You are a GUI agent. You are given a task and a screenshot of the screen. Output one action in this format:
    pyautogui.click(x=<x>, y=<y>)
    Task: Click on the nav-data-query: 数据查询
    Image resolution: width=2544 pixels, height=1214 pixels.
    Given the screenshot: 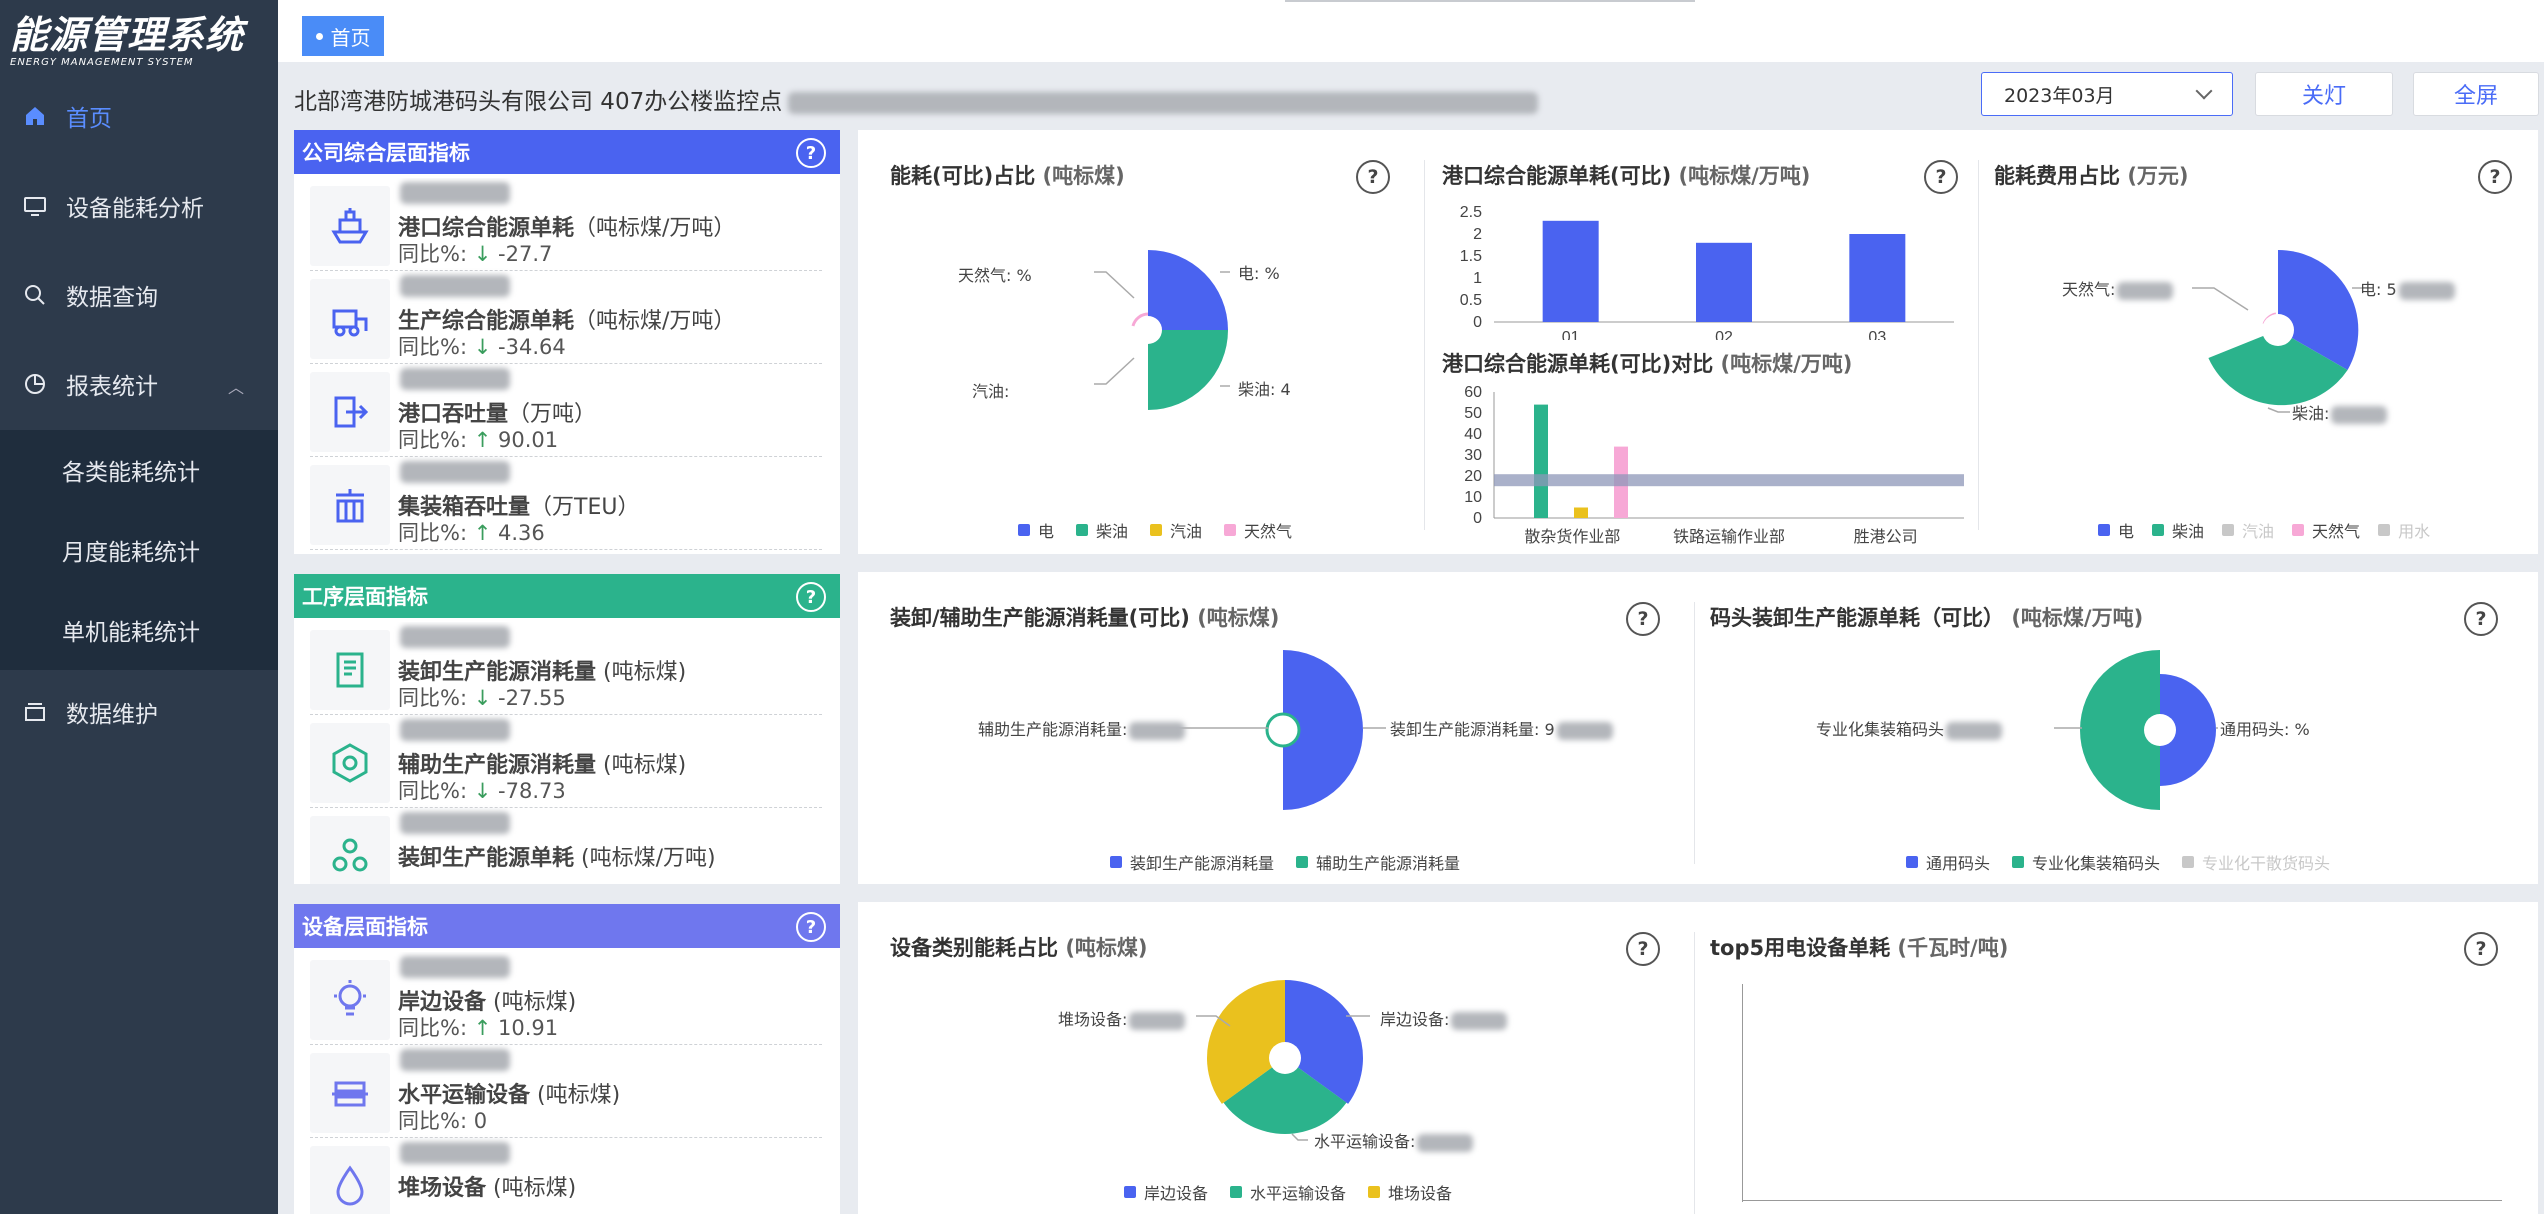 What is the action you would take?
    pyautogui.click(x=139, y=295)
    